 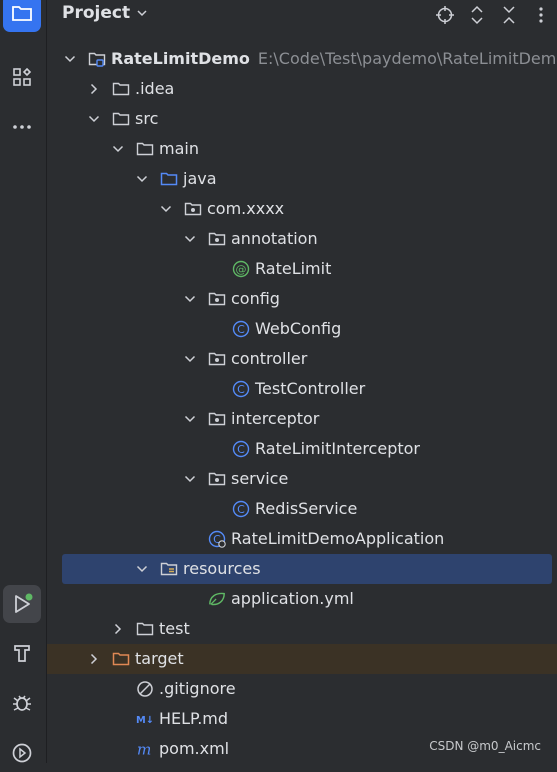 I want to click on tree-item-label: .idea, so click(x=155, y=88).